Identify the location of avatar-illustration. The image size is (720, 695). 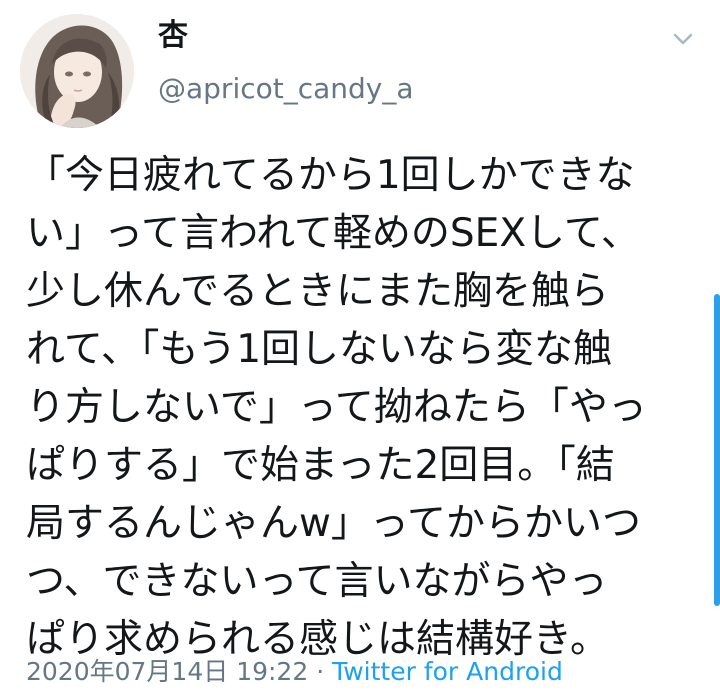
(77, 71).